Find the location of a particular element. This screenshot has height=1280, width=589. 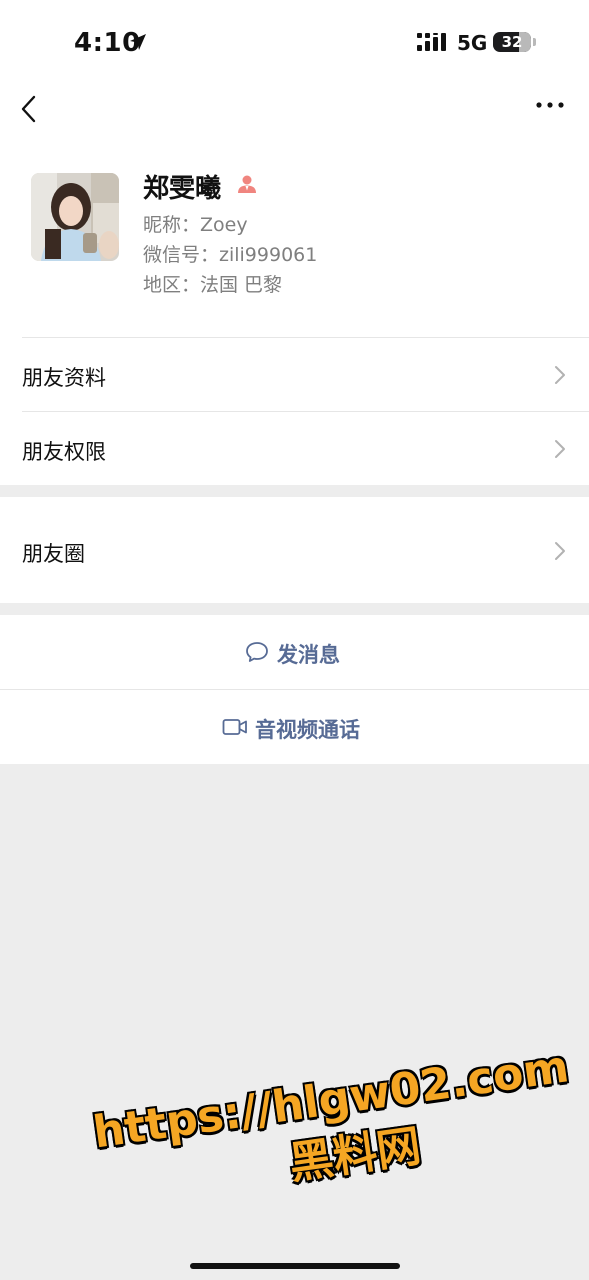

nickname-text: 昵称：Zoey is located at coordinates (195, 225).